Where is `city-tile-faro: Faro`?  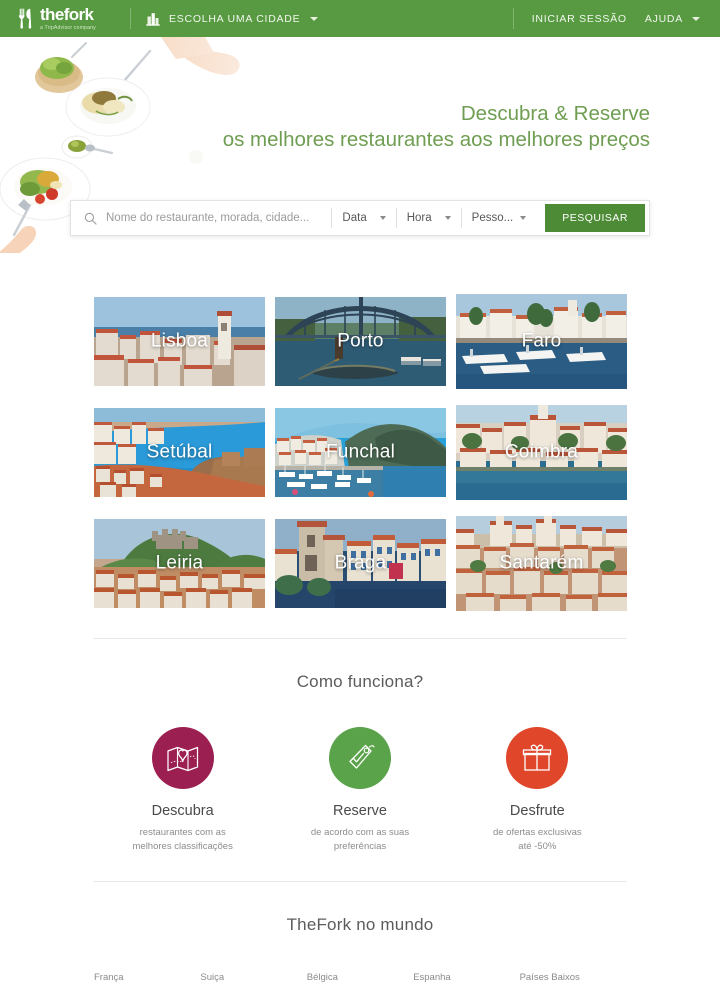 city-tile-faro: Faro is located at coordinates (541, 341).